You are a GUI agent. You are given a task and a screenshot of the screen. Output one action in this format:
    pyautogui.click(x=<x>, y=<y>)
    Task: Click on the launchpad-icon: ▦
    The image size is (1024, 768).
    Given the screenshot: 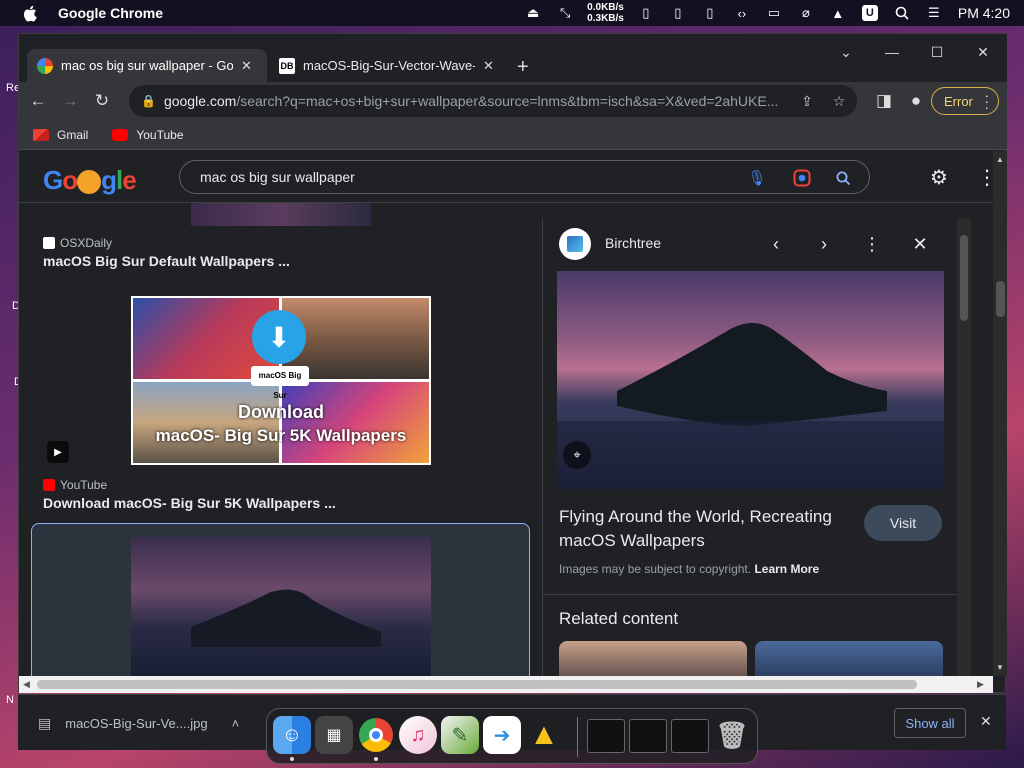 What is the action you would take?
    pyautogui.click(x=334, y=735)
    